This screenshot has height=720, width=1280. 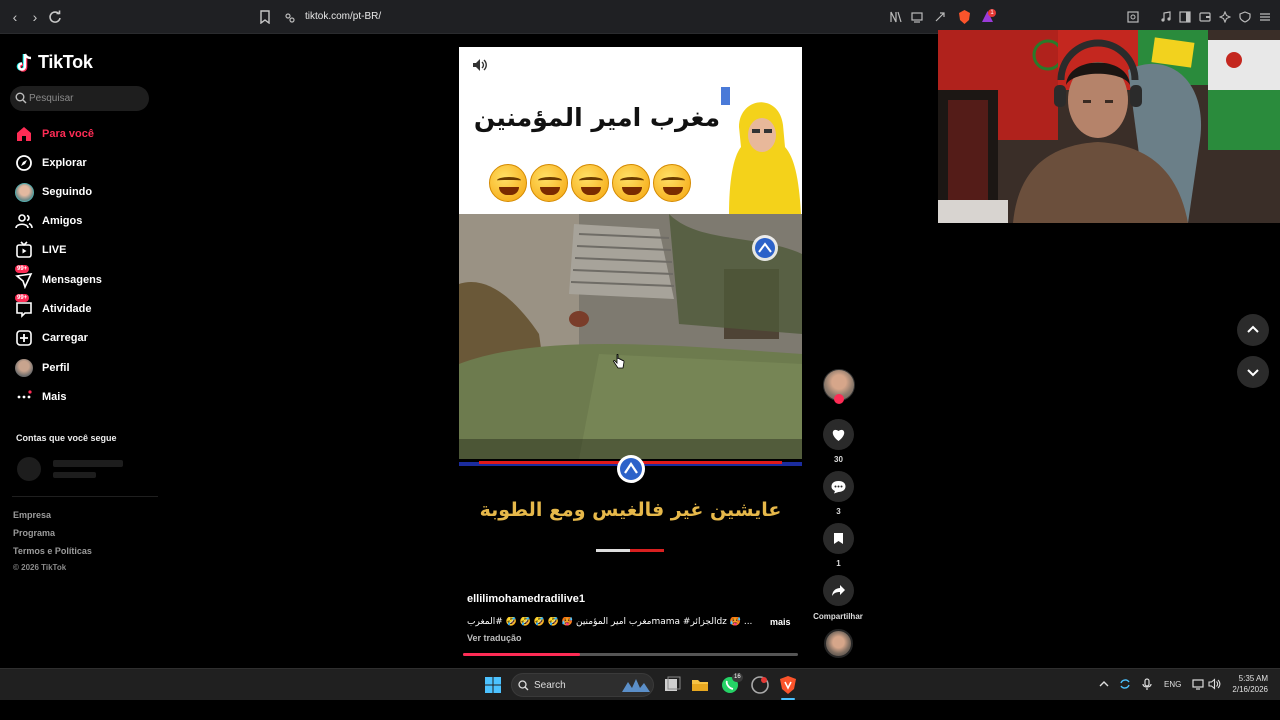 I want to click on network-icon, so click(x=1198, y=684).